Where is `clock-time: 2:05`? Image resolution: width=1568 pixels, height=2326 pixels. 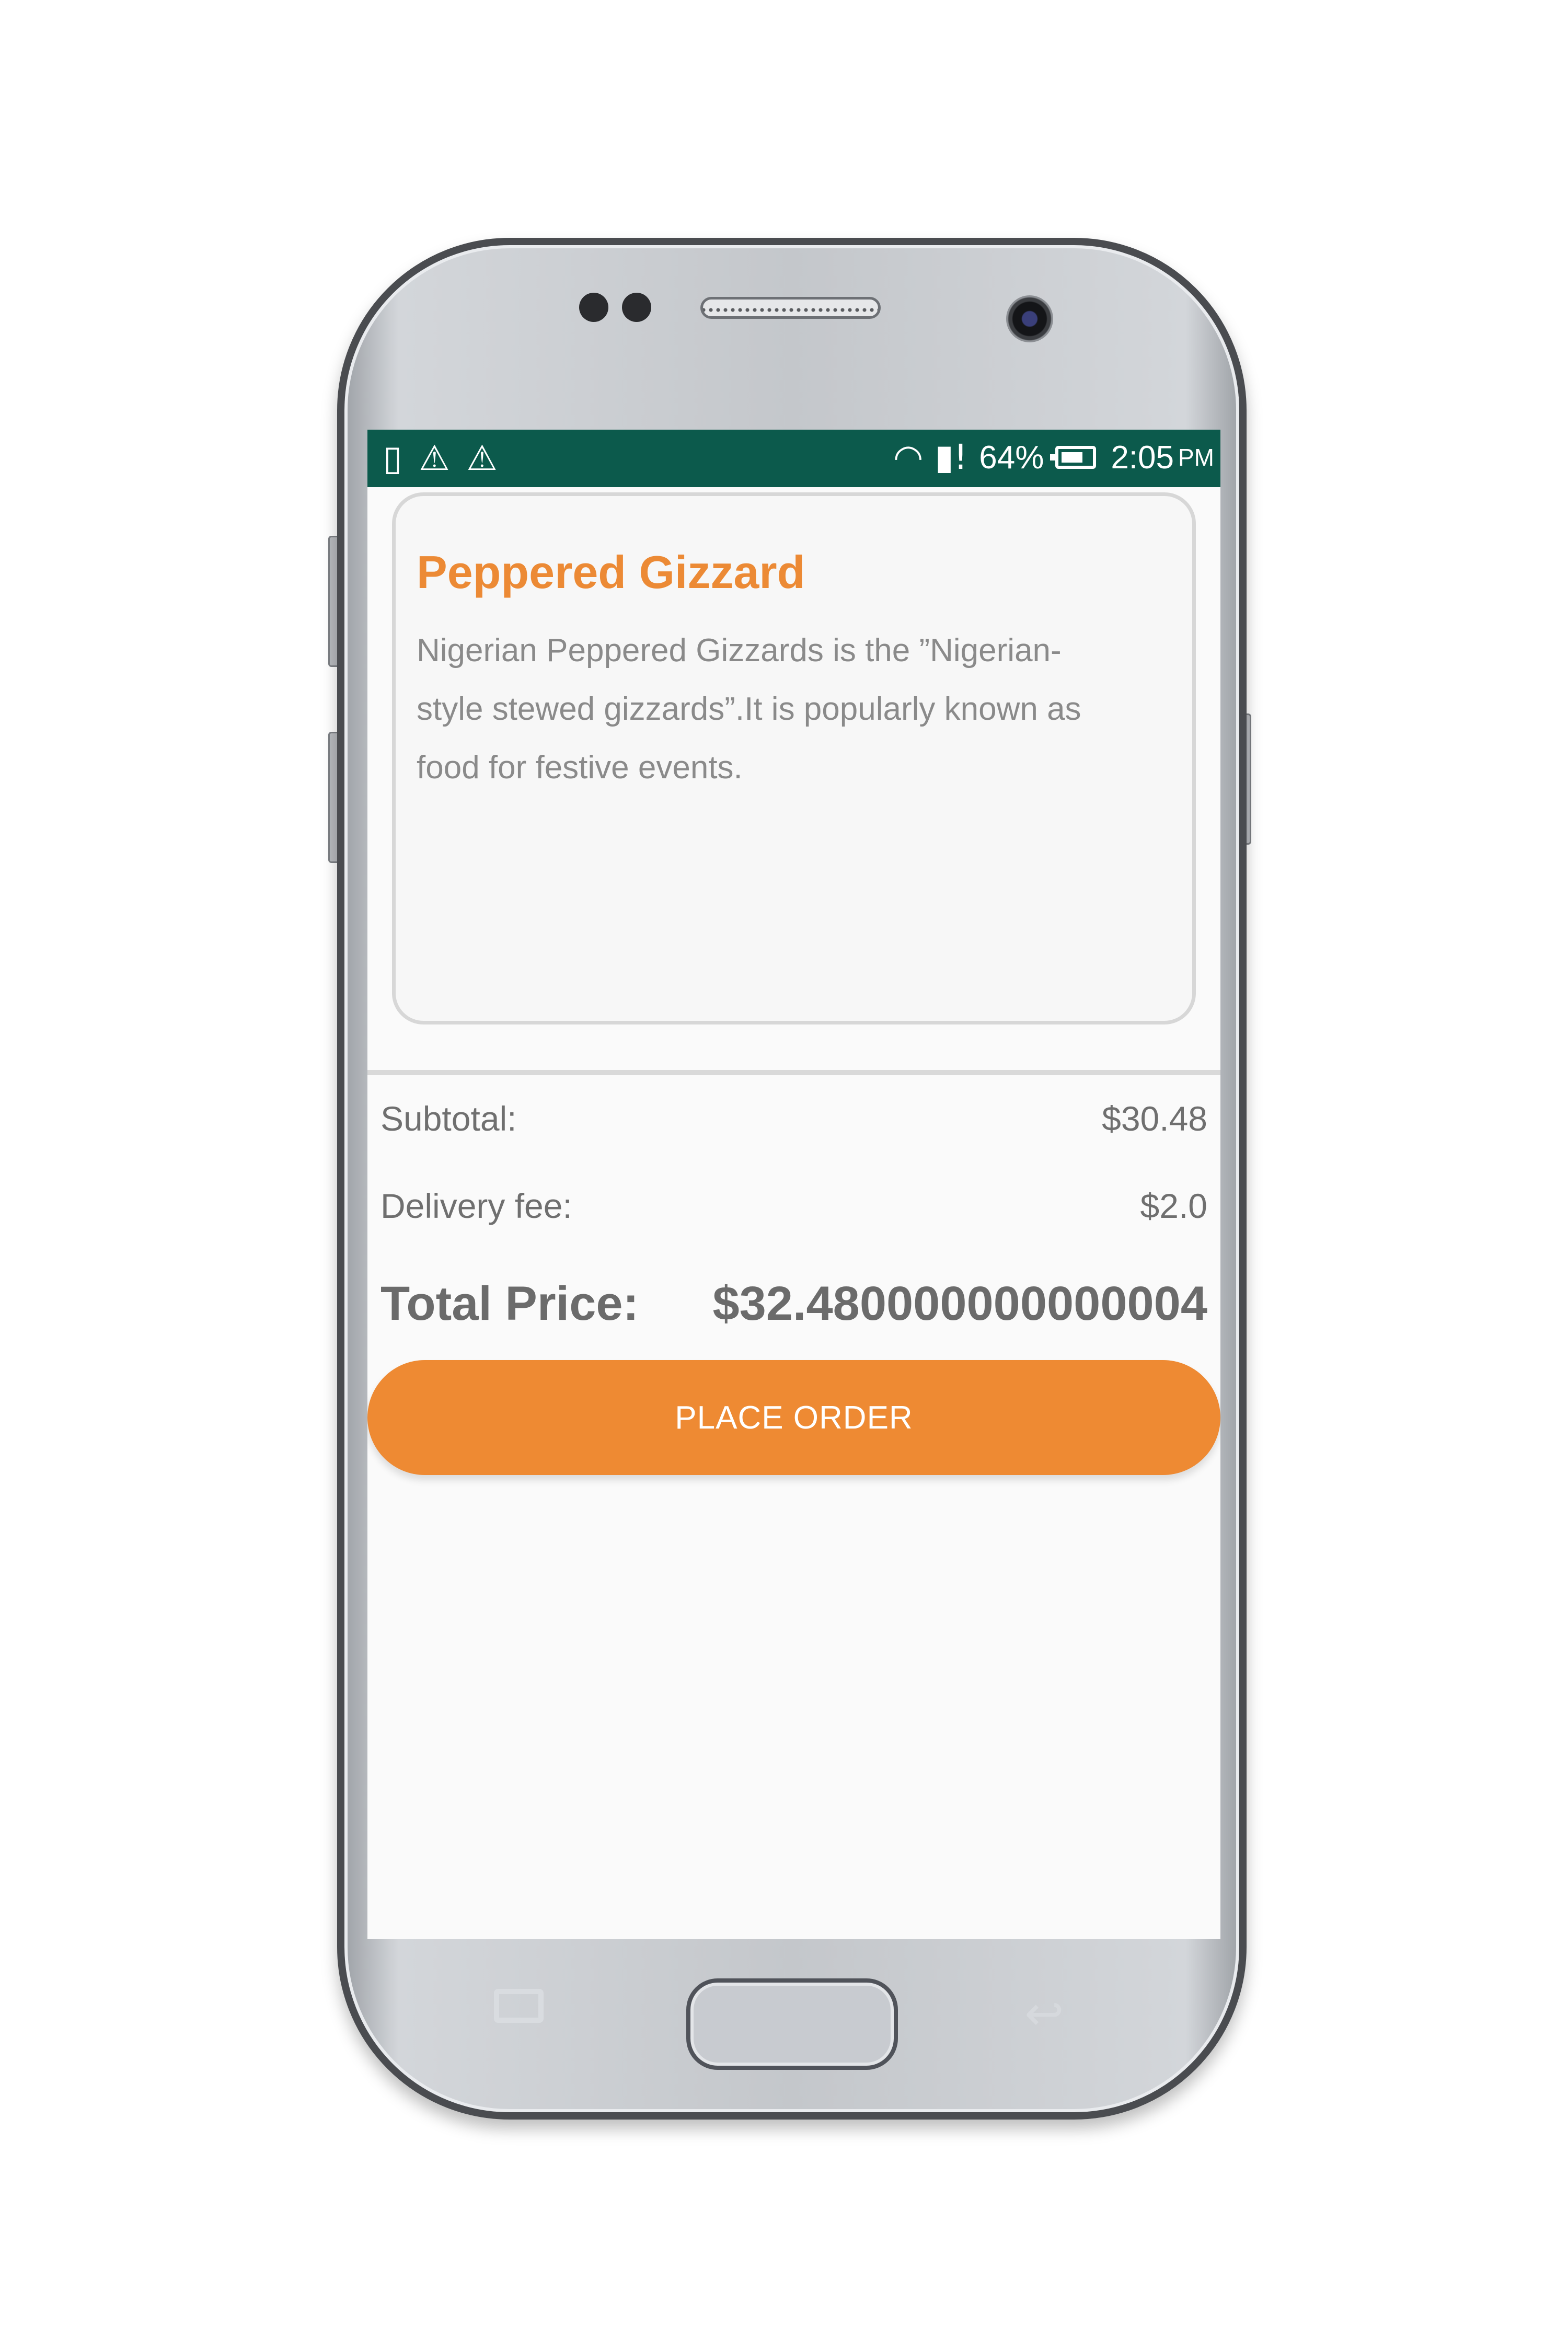
clock-time: 2:05 is located at coordinates (1142, 457).